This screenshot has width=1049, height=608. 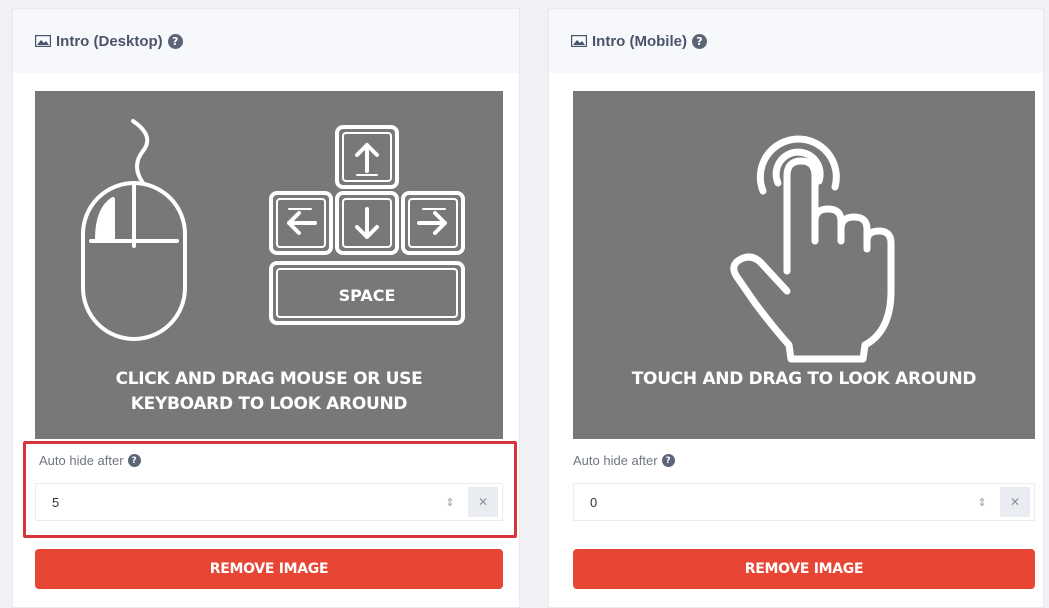 I want to click on panel-title: Intro (Mobile), so click(x=639, y=41).